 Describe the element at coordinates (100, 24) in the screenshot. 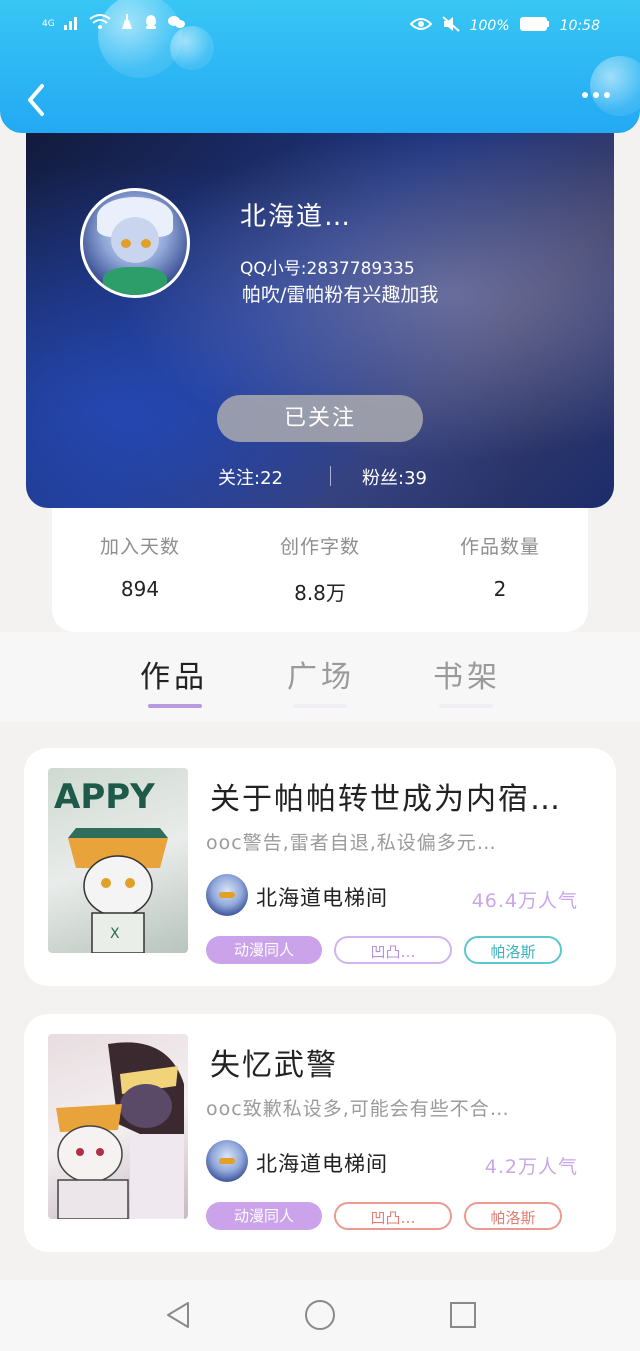

I see `wifi-icon` at that location.